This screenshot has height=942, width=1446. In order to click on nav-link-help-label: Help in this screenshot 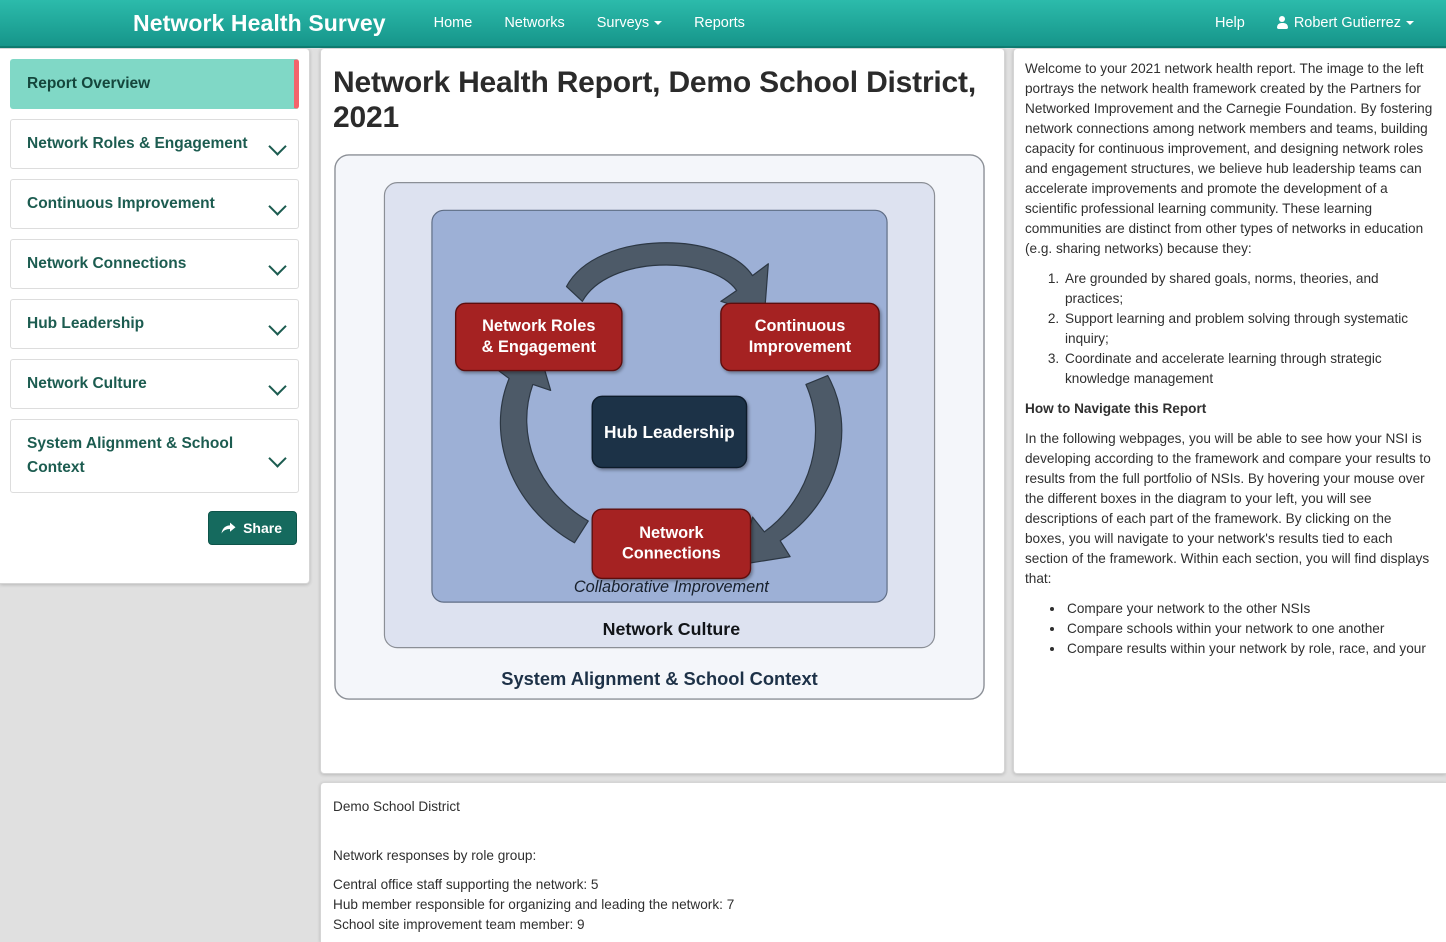, I will do `click(1229, 23)`.